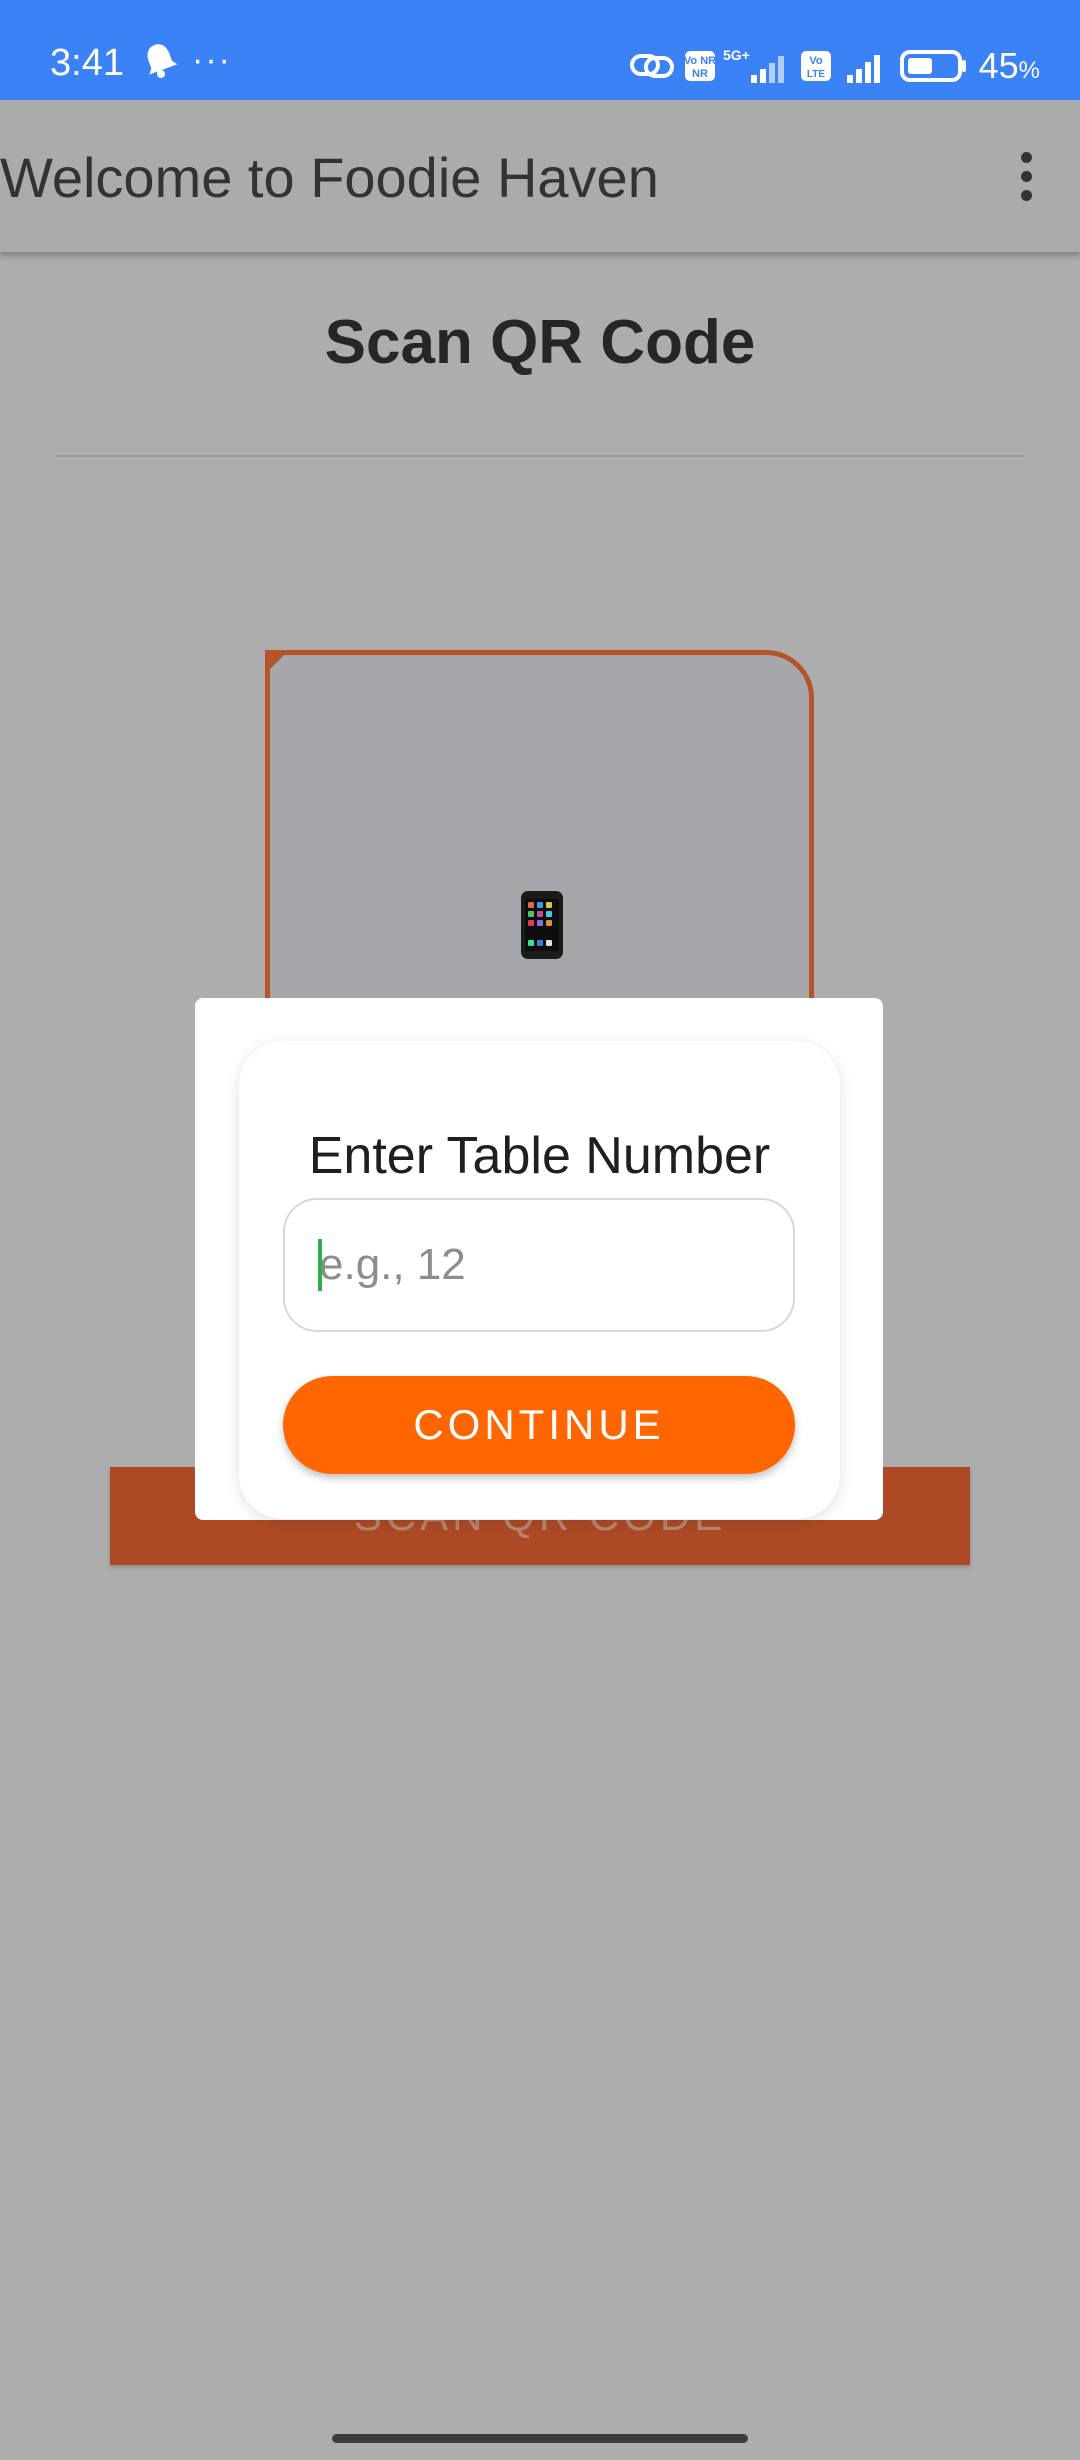 The height and width of the screenshot is (2460, 1080). Describe the element at coordinates (540, 456) in the screenshot. I see `divider` at that location.